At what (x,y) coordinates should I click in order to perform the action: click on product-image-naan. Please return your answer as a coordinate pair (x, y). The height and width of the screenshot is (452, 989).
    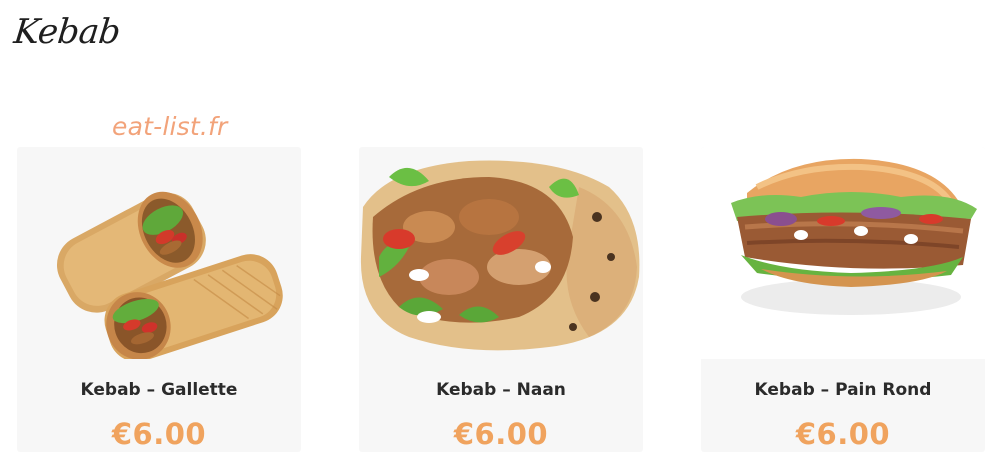
    Looking at the image, I should click on (501, 253).